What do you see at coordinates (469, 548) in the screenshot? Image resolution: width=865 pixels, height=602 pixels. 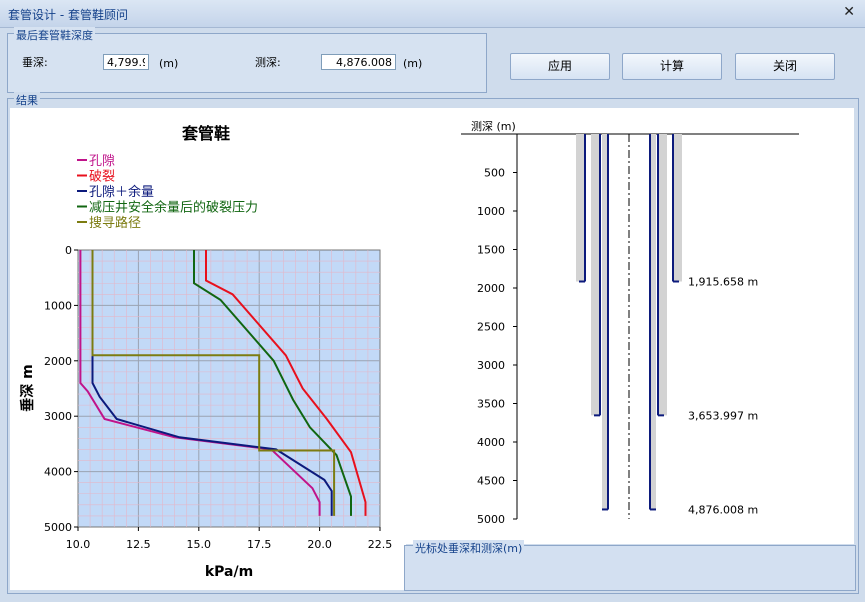 I see `cursor-readout-legend: 光标处垂深和测深(m)` at bounding box center [469, 548].